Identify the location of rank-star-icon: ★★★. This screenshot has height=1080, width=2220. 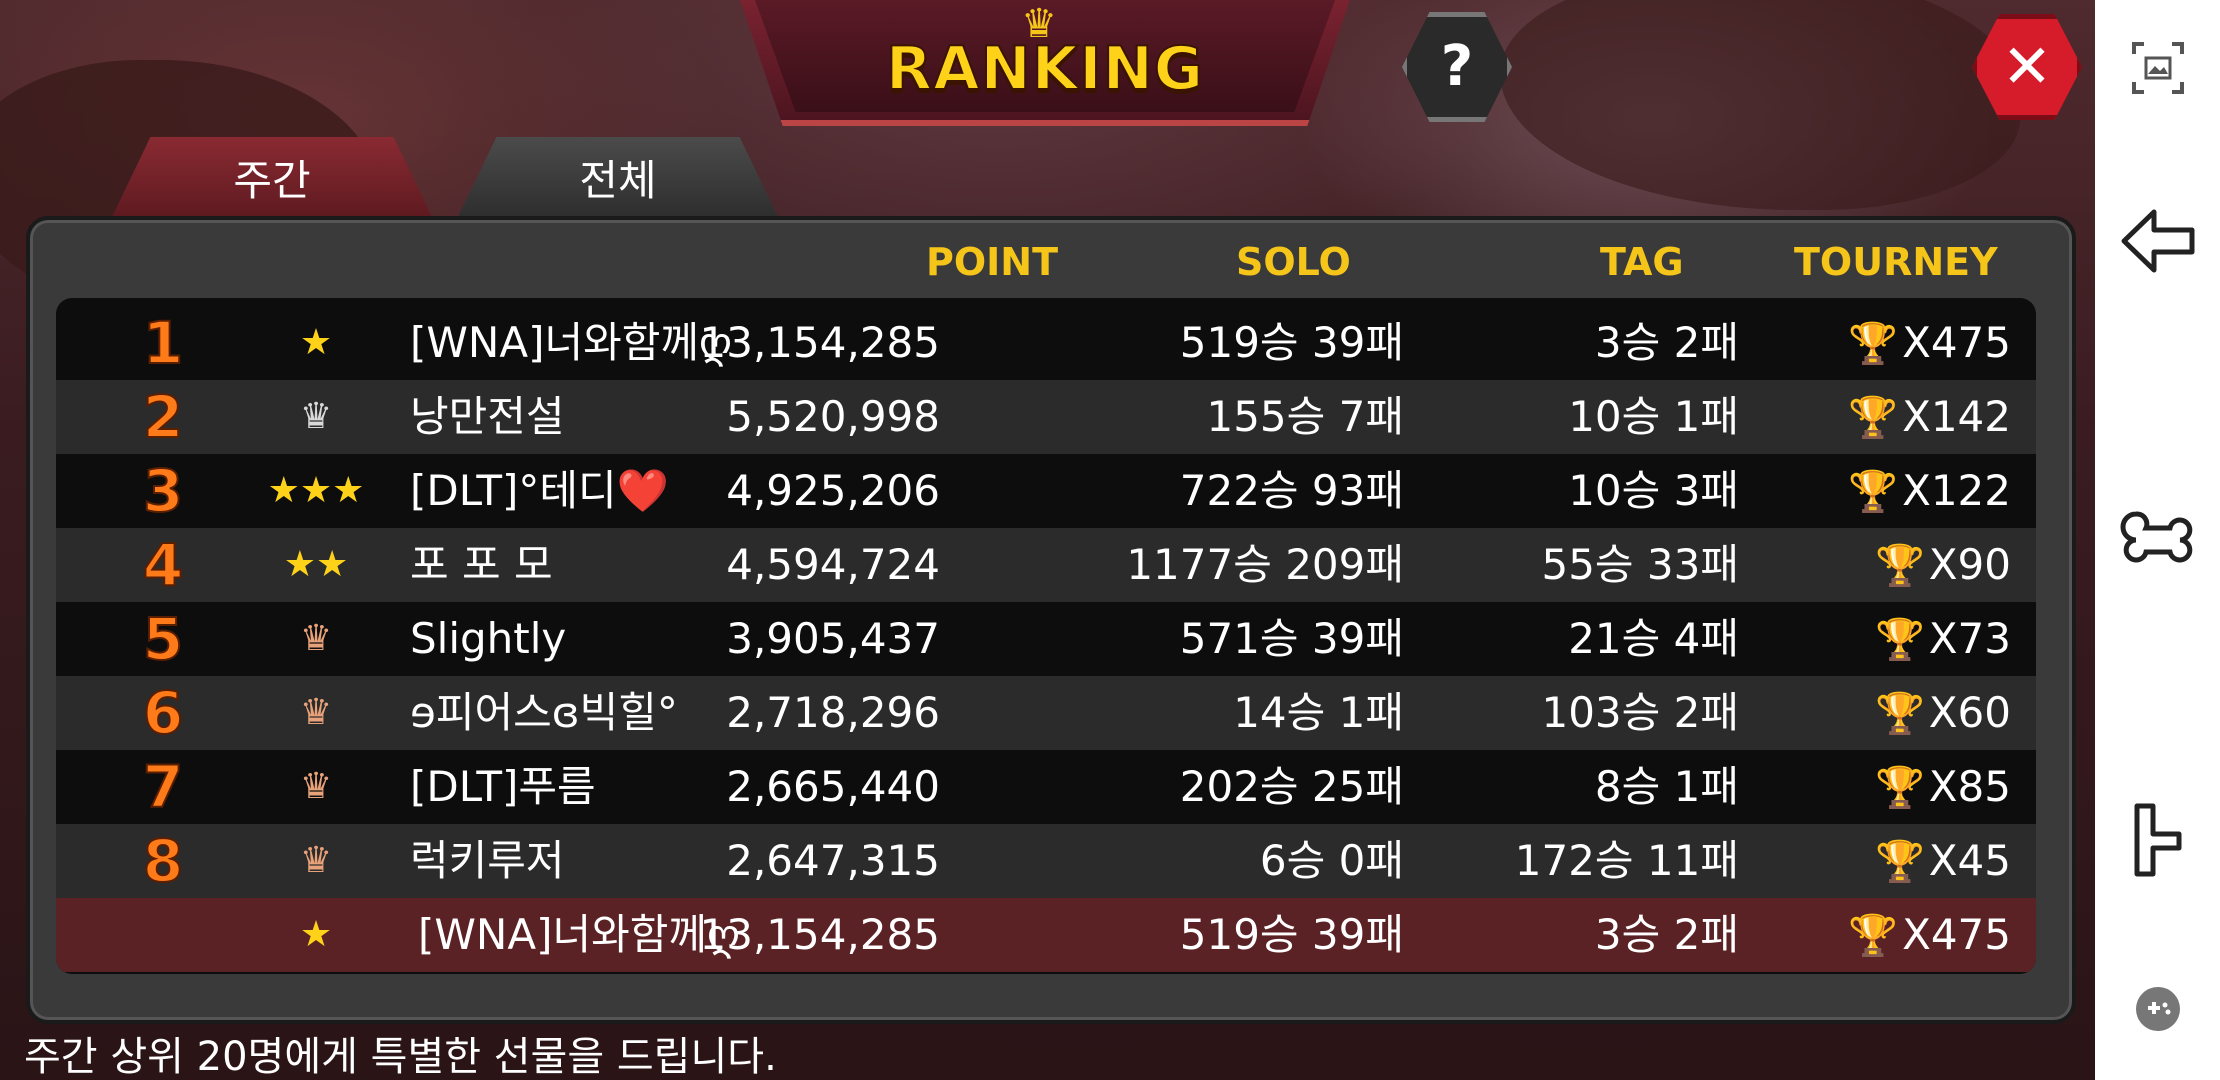
(316, 490).